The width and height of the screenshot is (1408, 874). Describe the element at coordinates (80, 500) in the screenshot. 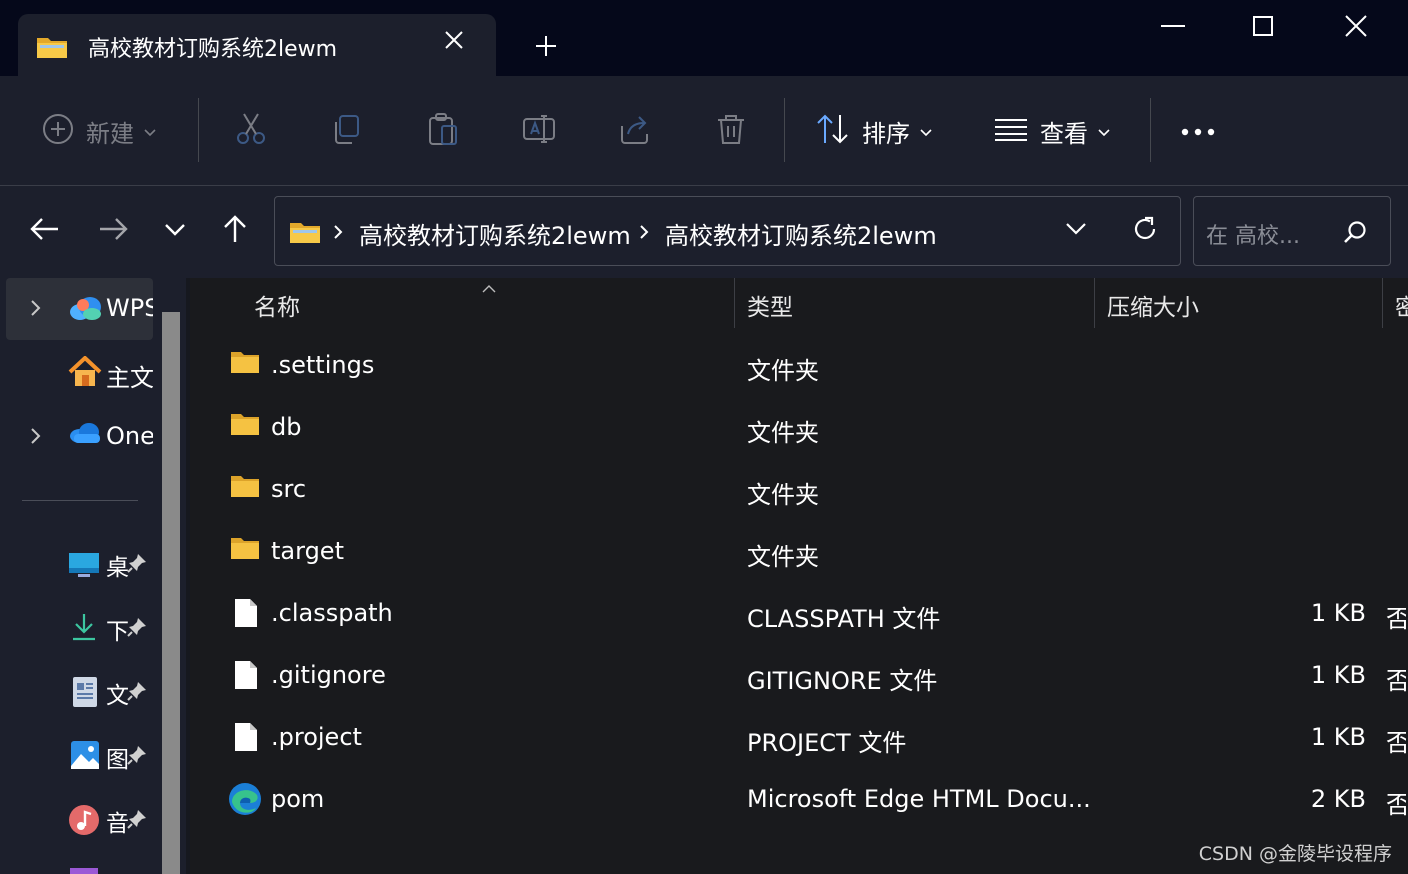

I see `divider` at that location.